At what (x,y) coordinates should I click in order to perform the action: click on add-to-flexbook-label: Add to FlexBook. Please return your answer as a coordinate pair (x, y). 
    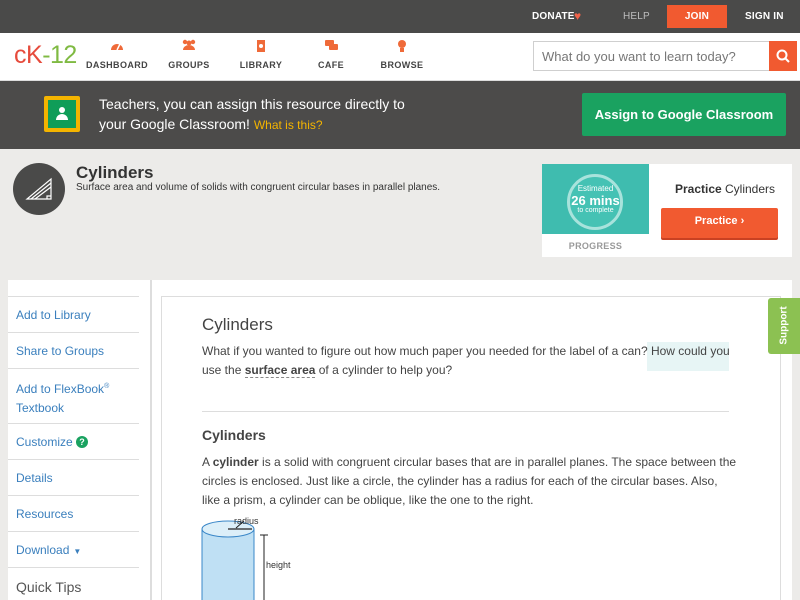
    Looking at the image, I should click on (60, 389).